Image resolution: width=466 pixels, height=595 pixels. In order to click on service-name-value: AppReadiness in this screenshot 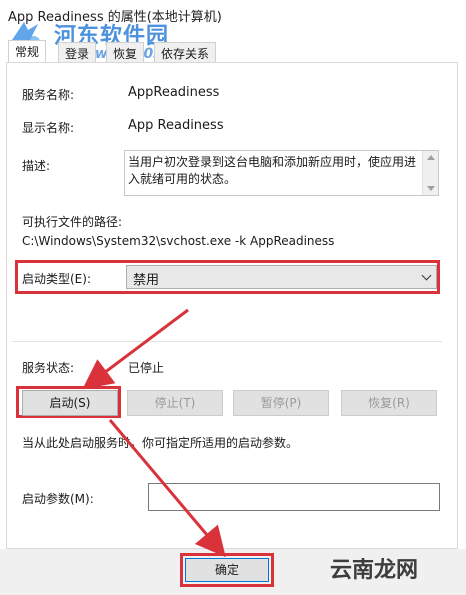, I will do `click(174, 92)`.